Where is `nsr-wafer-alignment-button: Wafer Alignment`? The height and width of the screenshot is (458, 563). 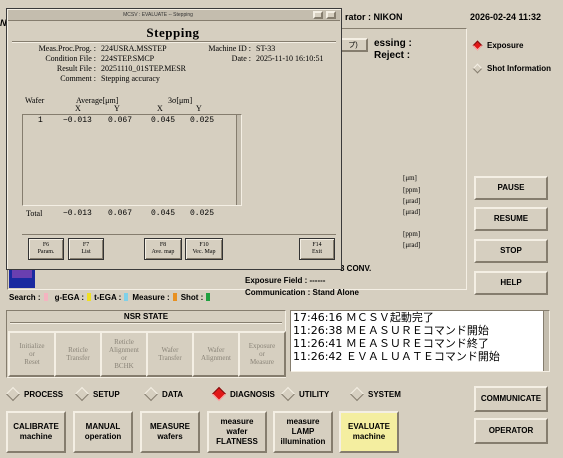 nsr-wafer-alignment-button: Wafer Alignment is located at coordinates (216, 354).